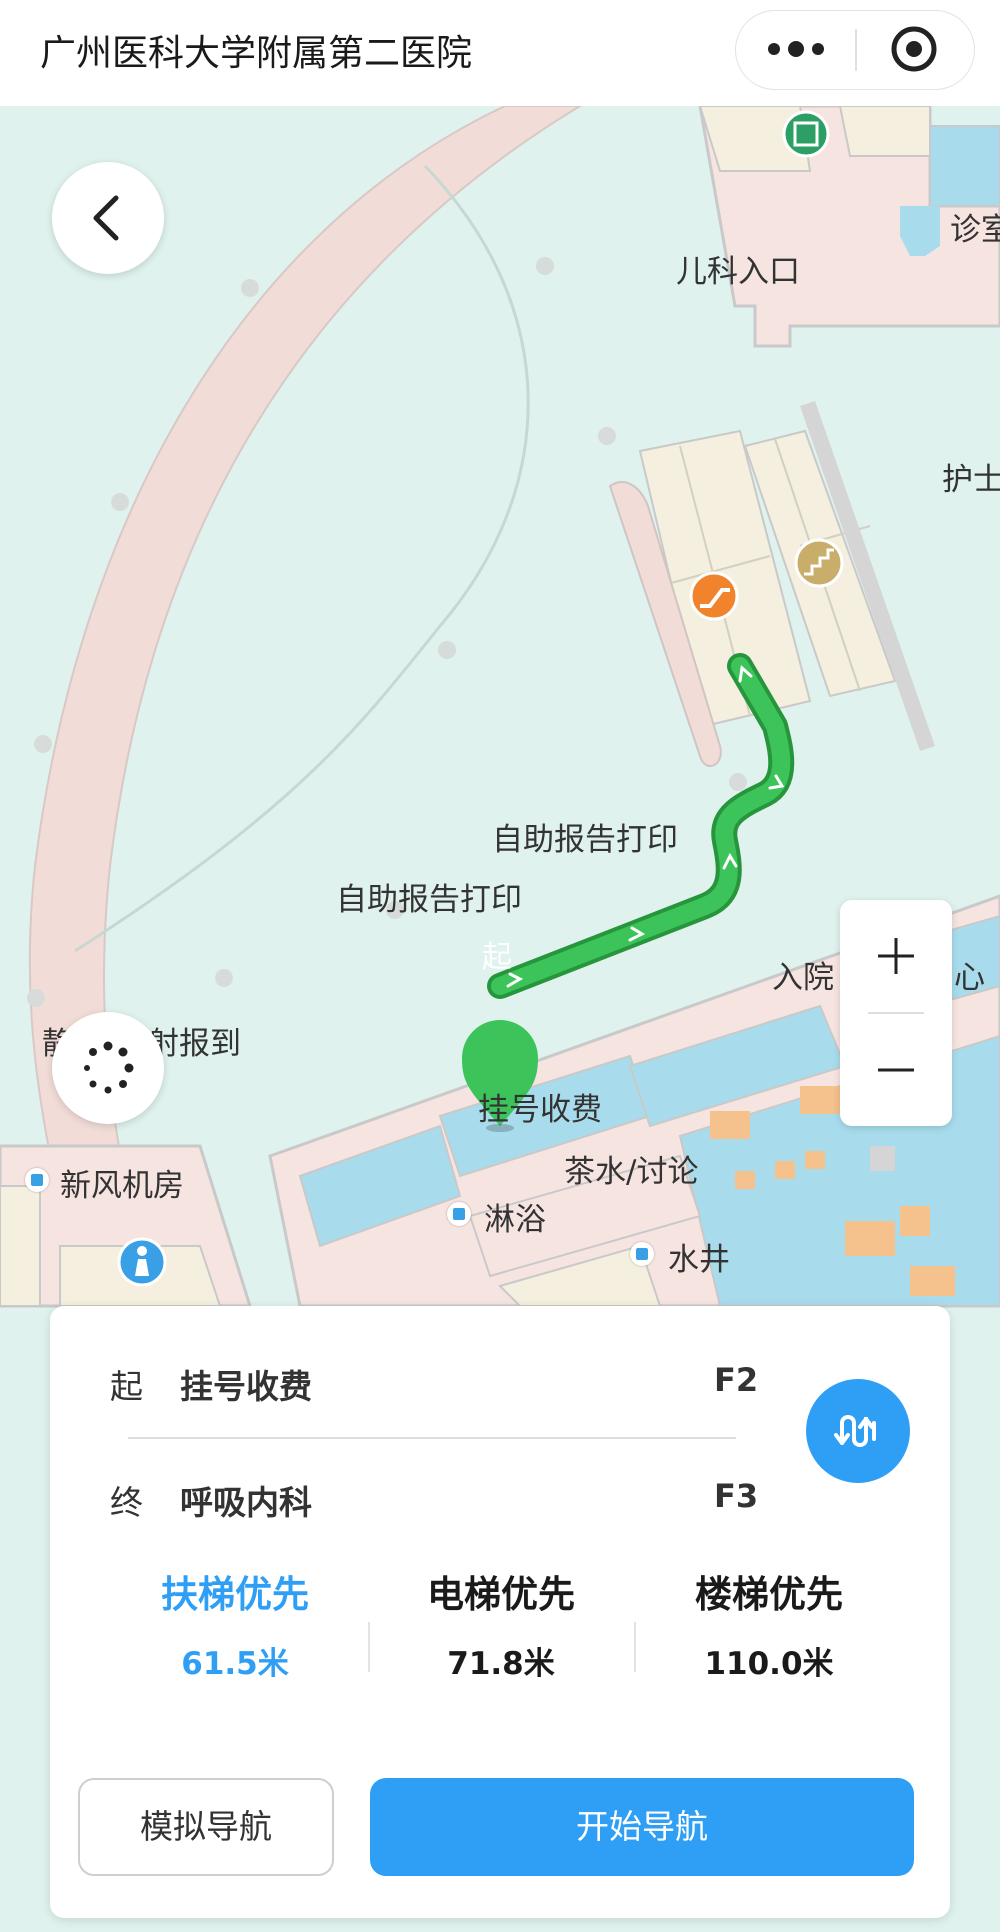  I want to click on close-button, so click(915, 49).